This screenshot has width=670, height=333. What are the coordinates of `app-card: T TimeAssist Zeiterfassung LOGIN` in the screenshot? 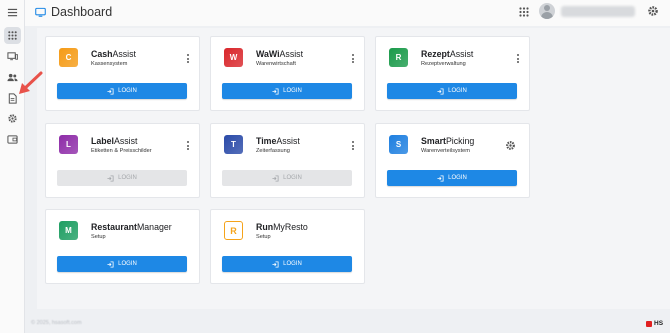 It's located at (287, 160).